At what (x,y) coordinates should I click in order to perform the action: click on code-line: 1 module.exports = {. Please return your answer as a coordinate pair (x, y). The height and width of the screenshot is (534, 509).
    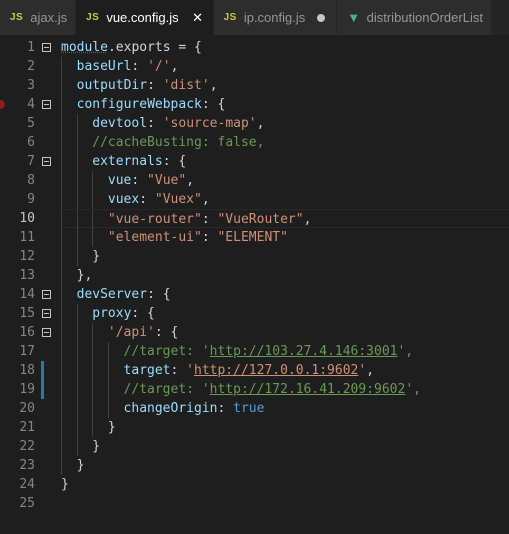
    Looking at the image, I should click on (254, 47).